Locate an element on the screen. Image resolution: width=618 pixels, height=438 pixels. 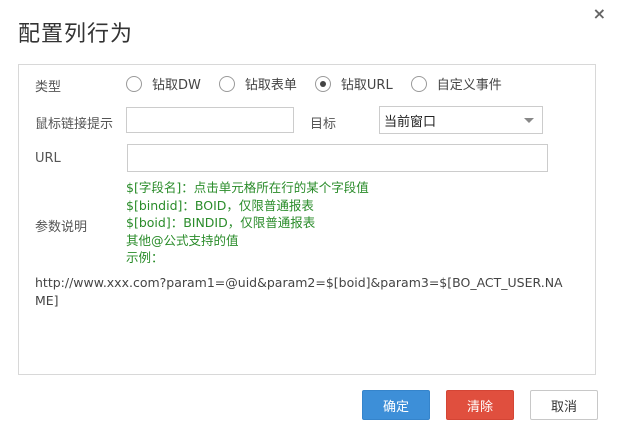
link-tip-input is located at coordinates (210, 120).